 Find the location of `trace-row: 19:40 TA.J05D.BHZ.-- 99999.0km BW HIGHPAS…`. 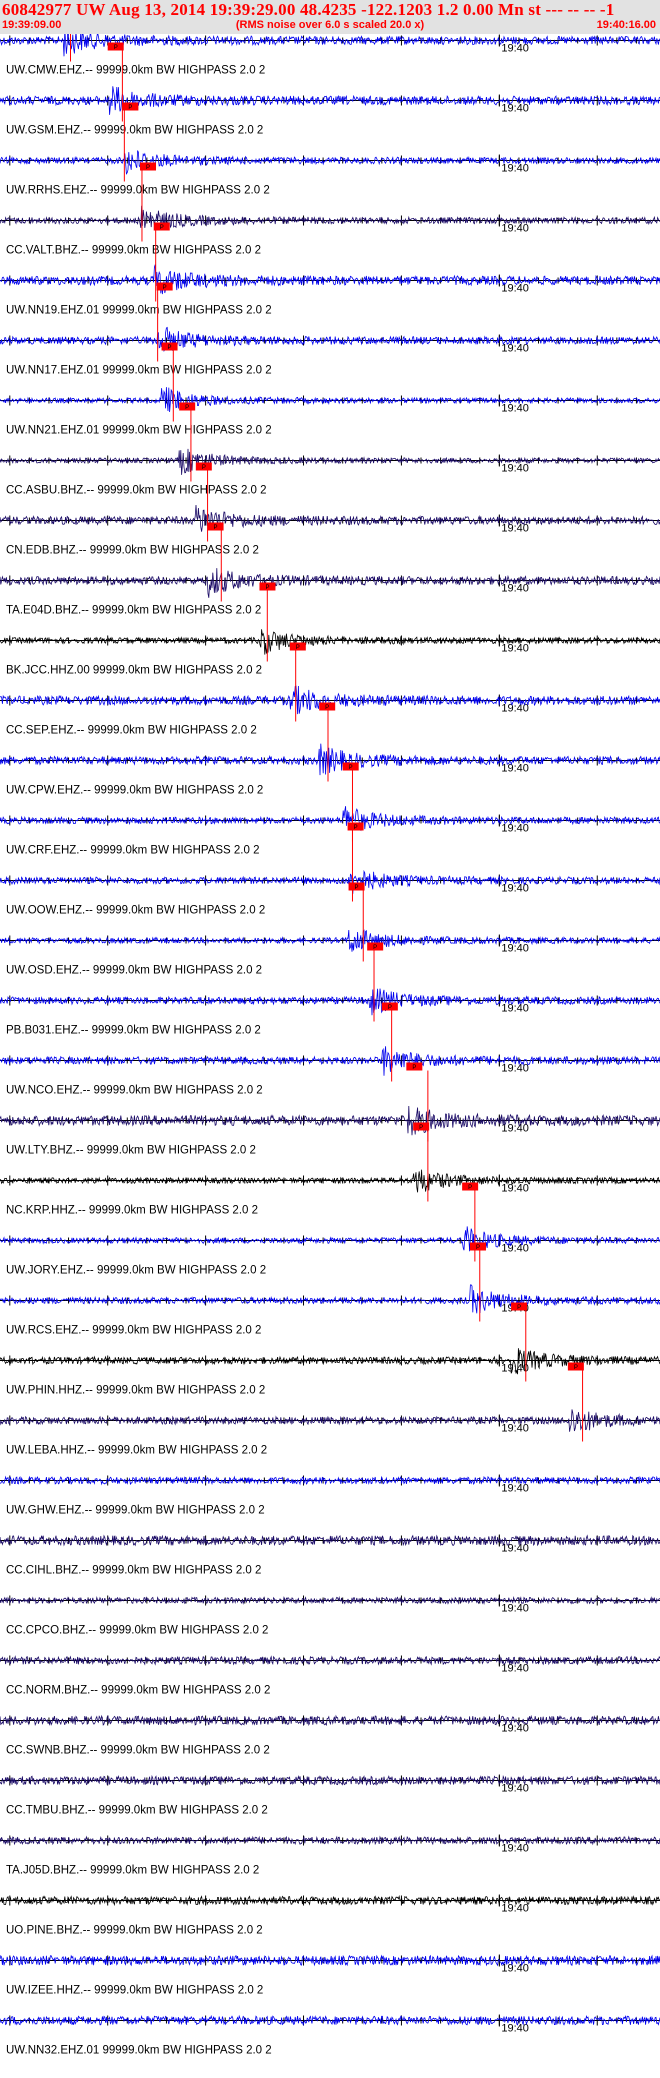

trace-row: 19:40 TA.J05D.BHZ.-- 99999.0km BW HIGHPAS… is located at coordinates (330, 1855).